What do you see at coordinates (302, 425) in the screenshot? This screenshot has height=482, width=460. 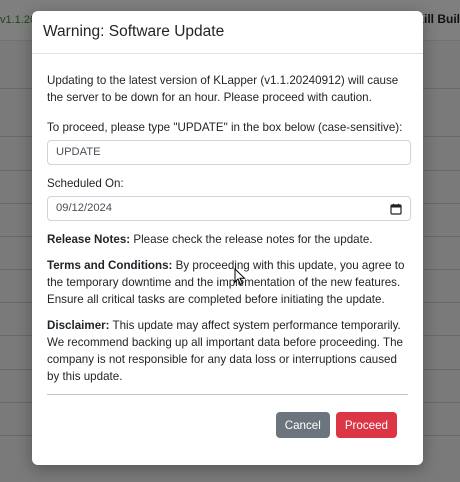 I see `cancel-button: Cancel` at bounding box center [302, 425].